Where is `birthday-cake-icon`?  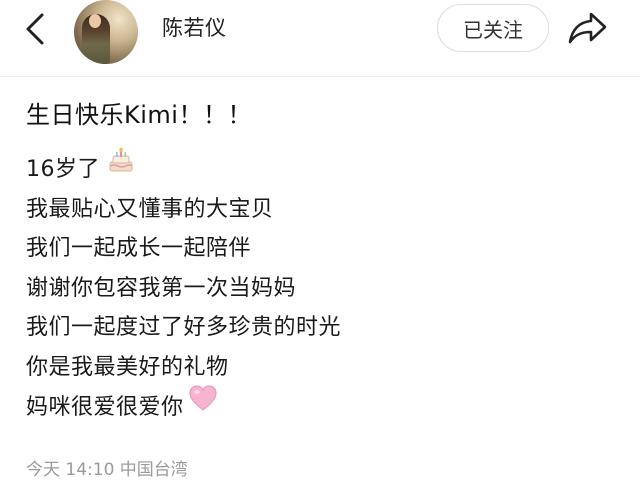 birthday-cake-icon is located at coordinates (121, 167).